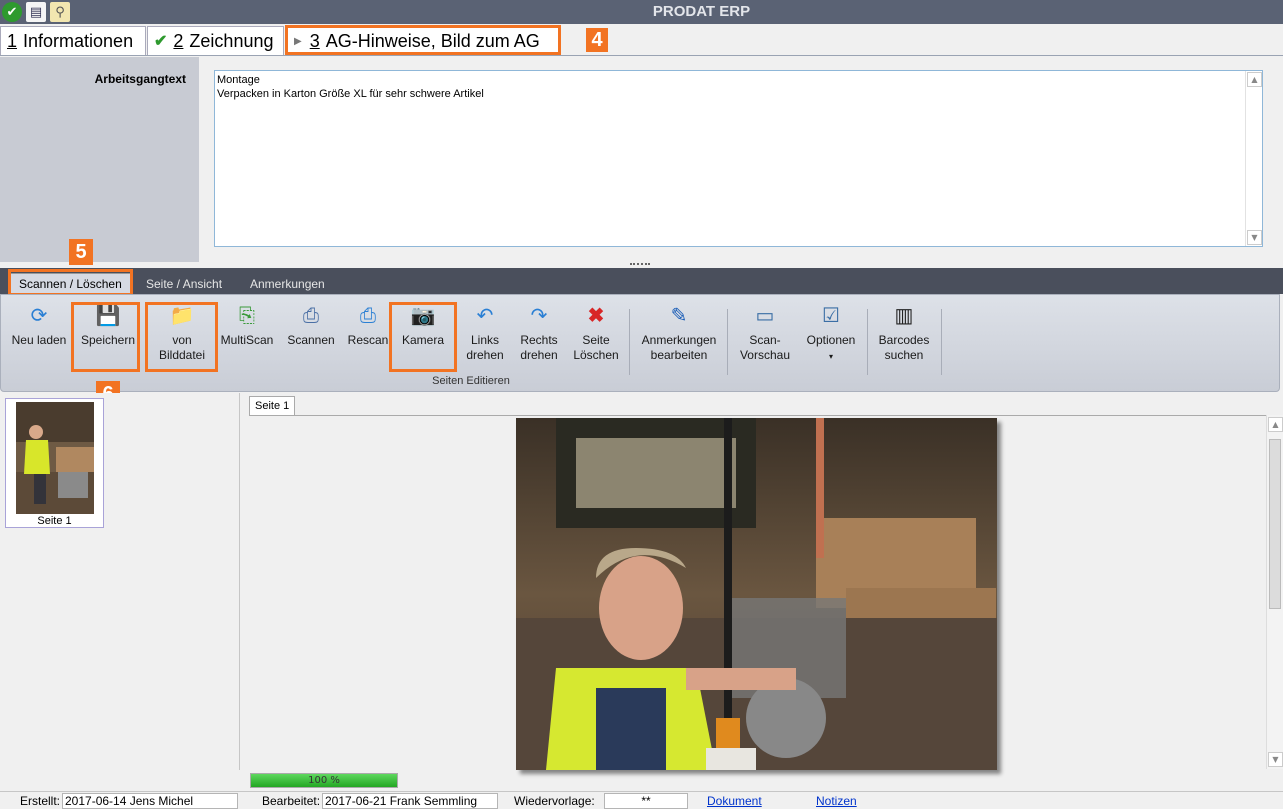  I want to click on rescan-icon: ⎙, so click(368, 316).